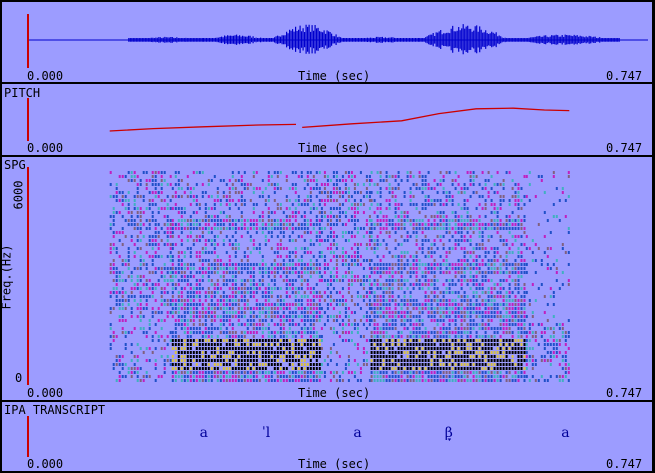 This screenshot has width=655, height=473. I want to click on pitch-time-axis-label: Time (sec), so click(334, 148).